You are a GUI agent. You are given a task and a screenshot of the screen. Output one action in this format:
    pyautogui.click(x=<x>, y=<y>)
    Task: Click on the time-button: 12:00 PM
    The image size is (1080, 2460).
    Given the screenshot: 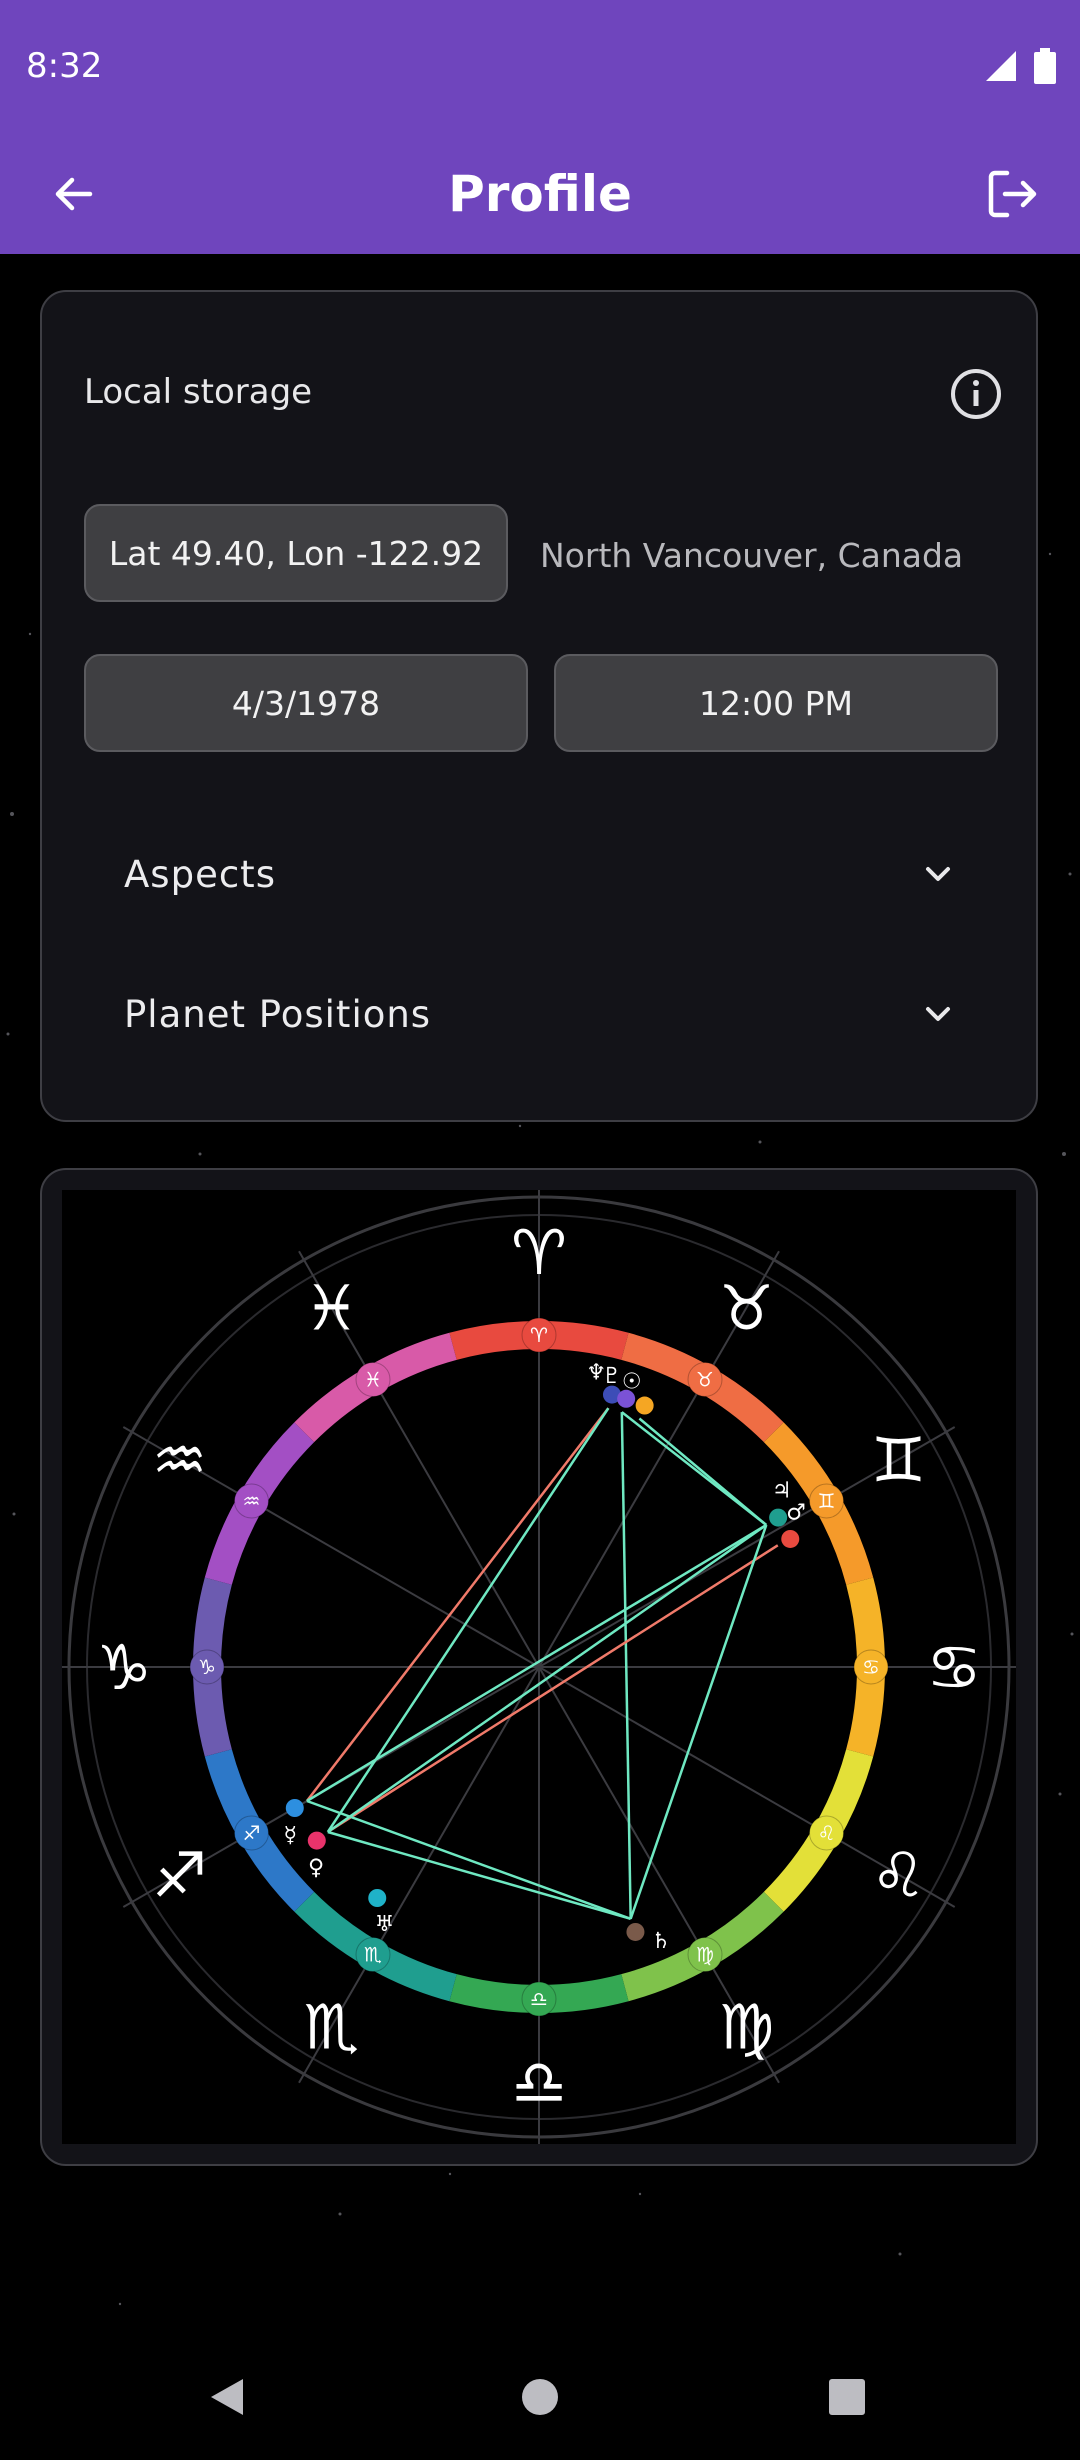 What is the action you would take?
    pyautogui.click(x=776, y=703)
    